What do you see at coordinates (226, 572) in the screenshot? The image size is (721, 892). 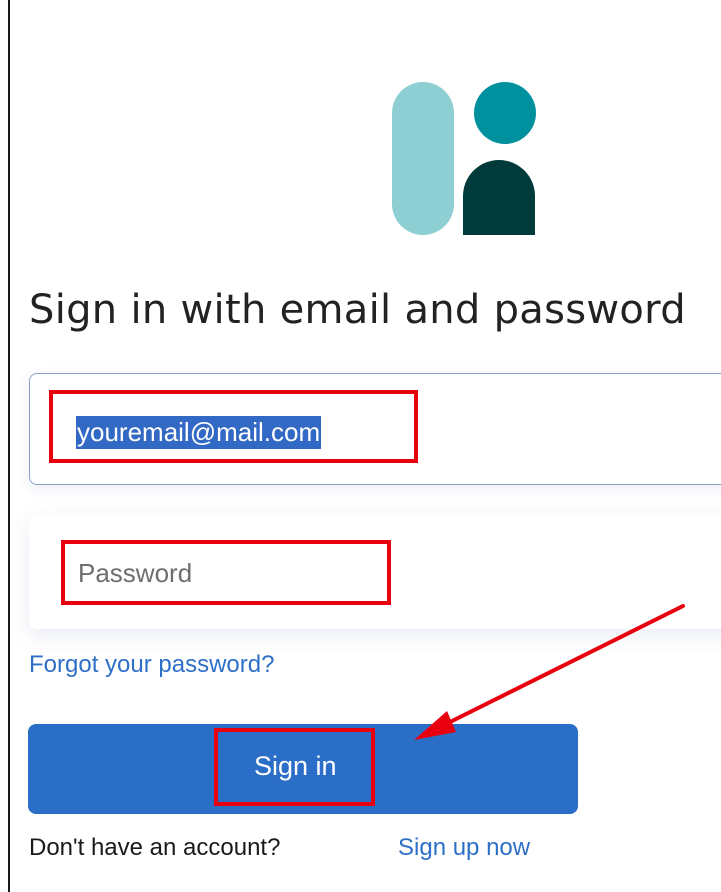 I see `password-highlight-box` at bounding box center [226, 572].